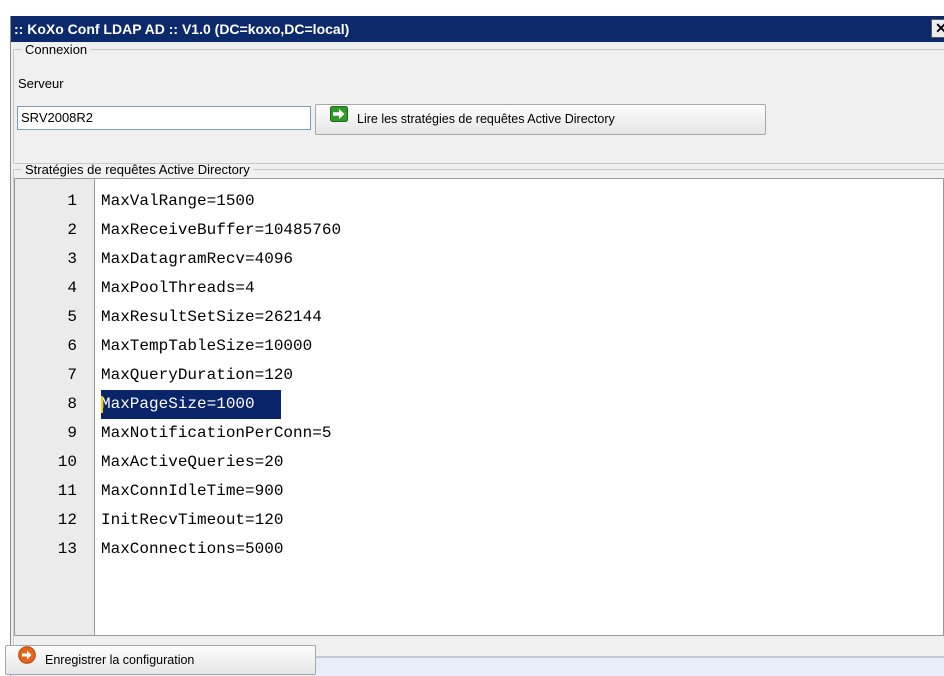  I want to click on orange-arrow-circle-icon, so click(27, 659).